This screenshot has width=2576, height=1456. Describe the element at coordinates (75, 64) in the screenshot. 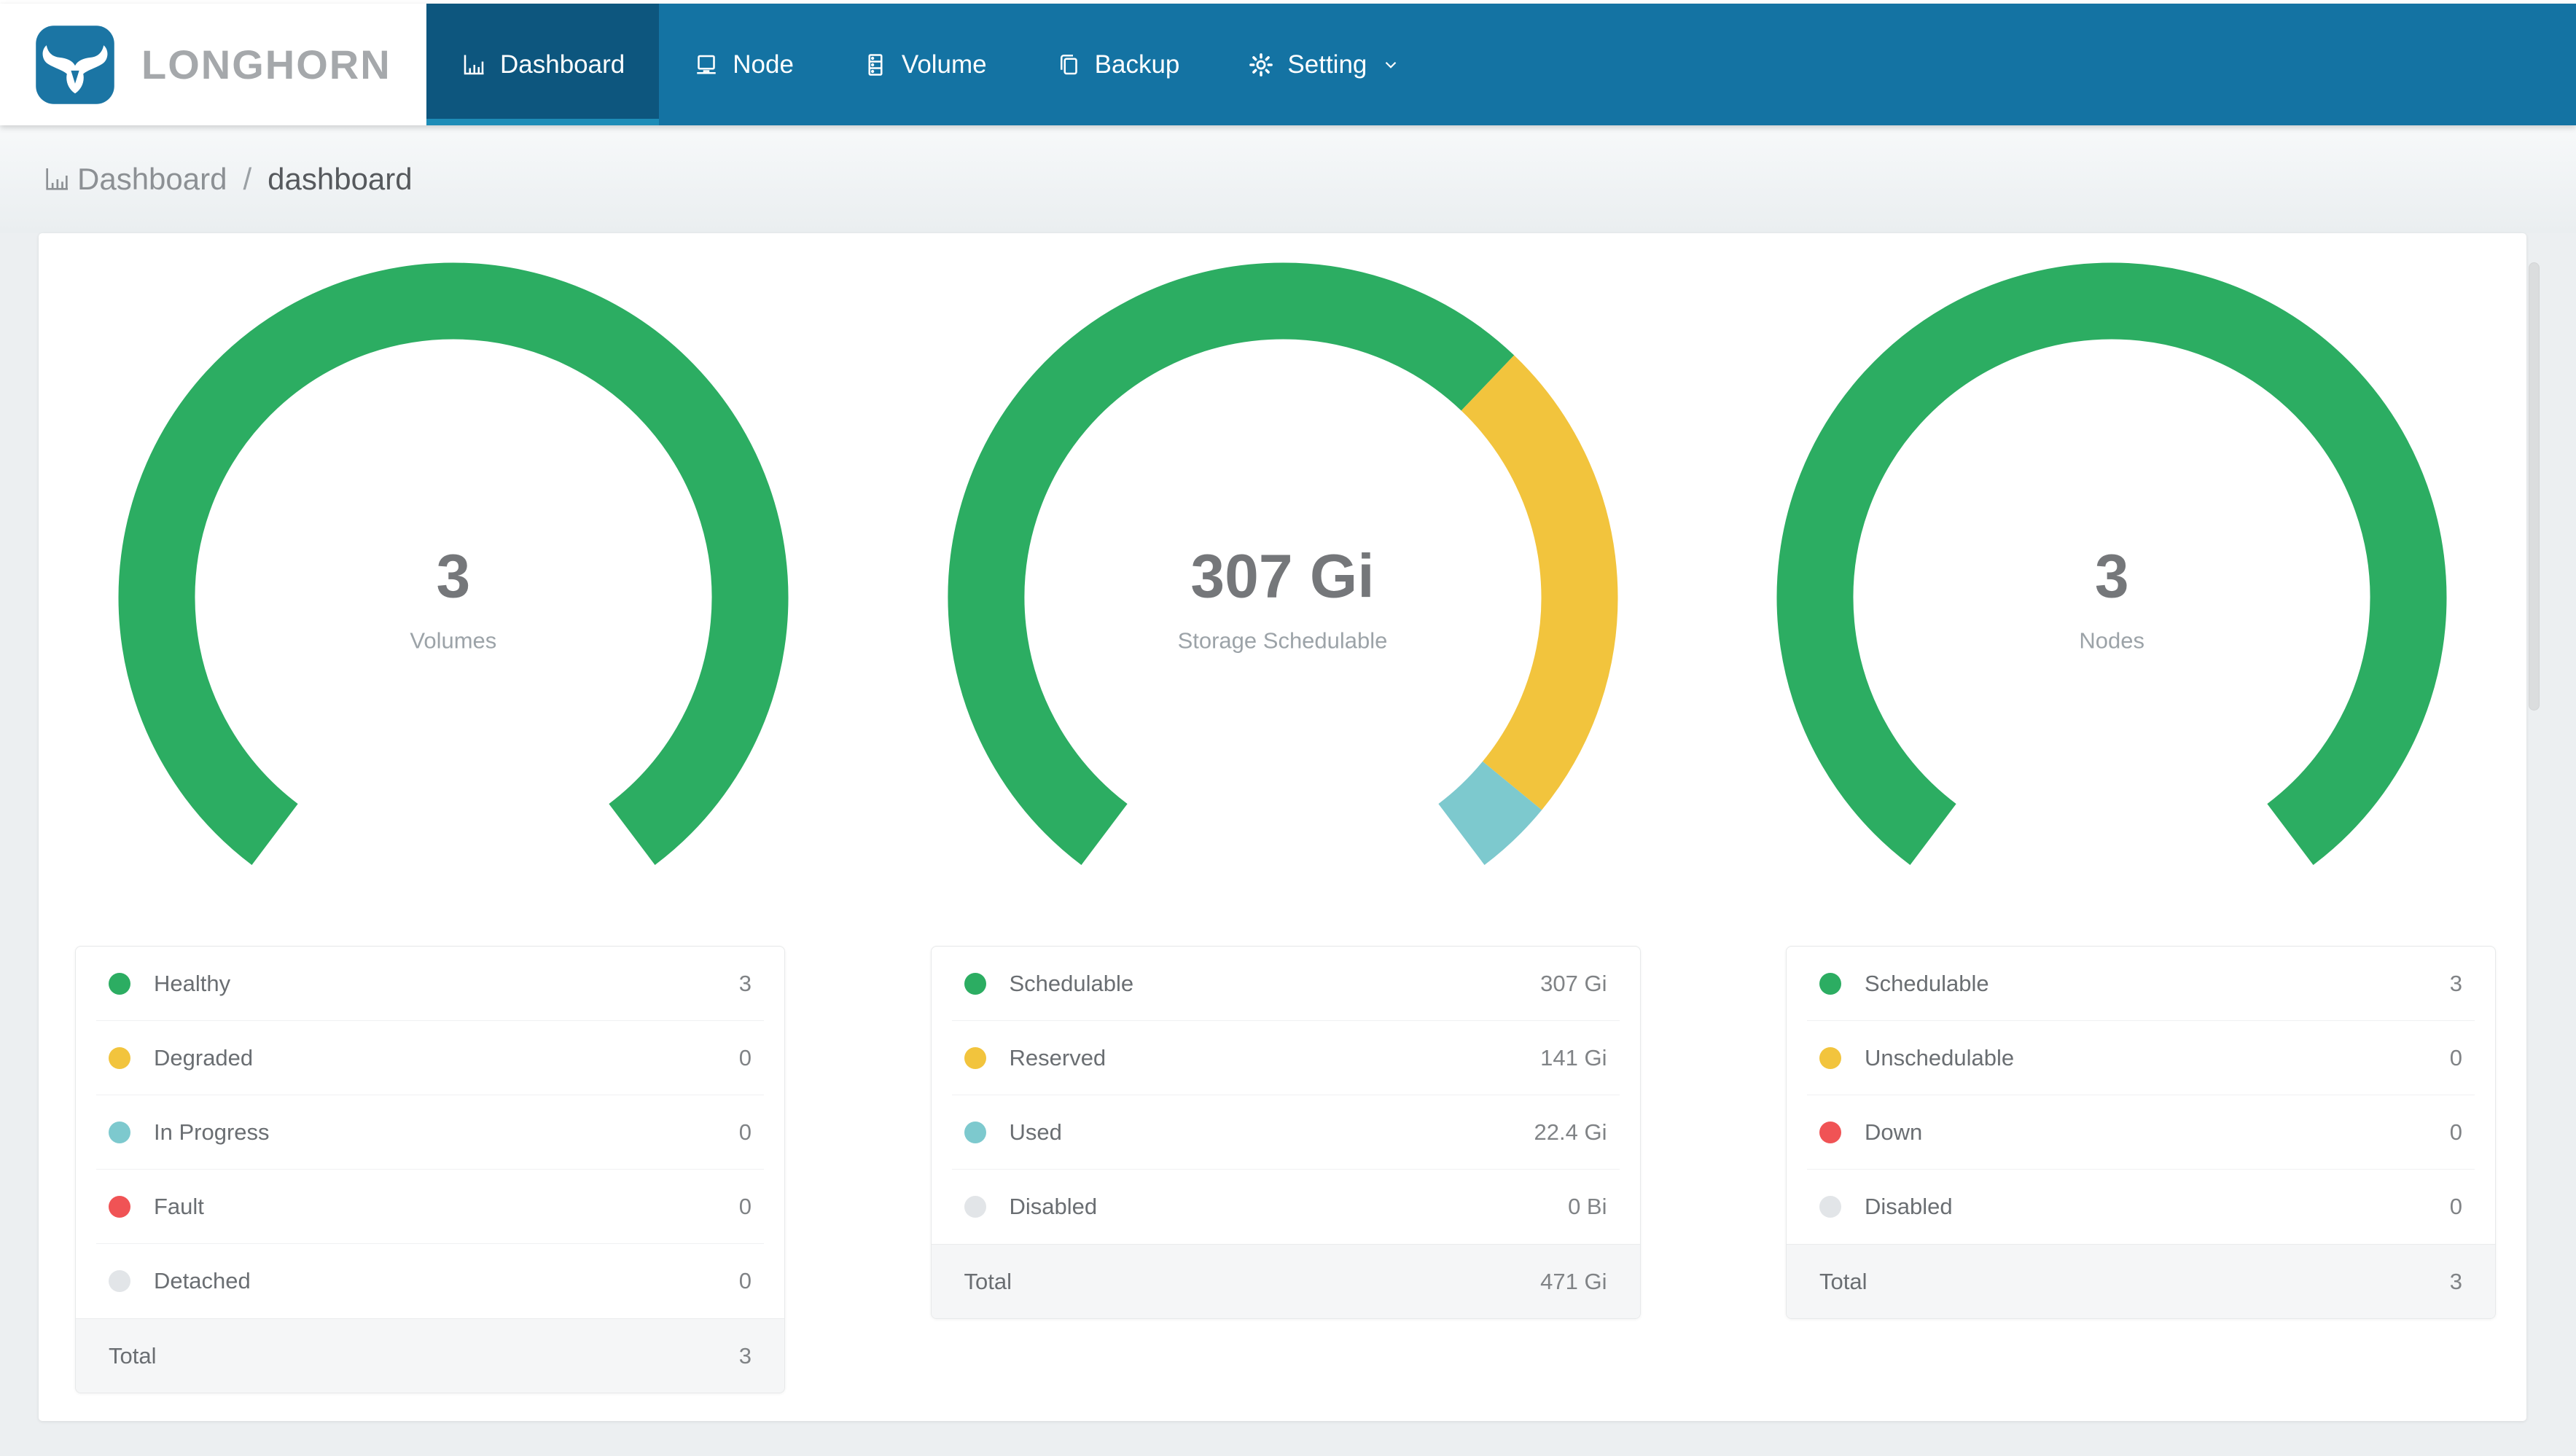

I see `longhorn-bull-icon` at that location.